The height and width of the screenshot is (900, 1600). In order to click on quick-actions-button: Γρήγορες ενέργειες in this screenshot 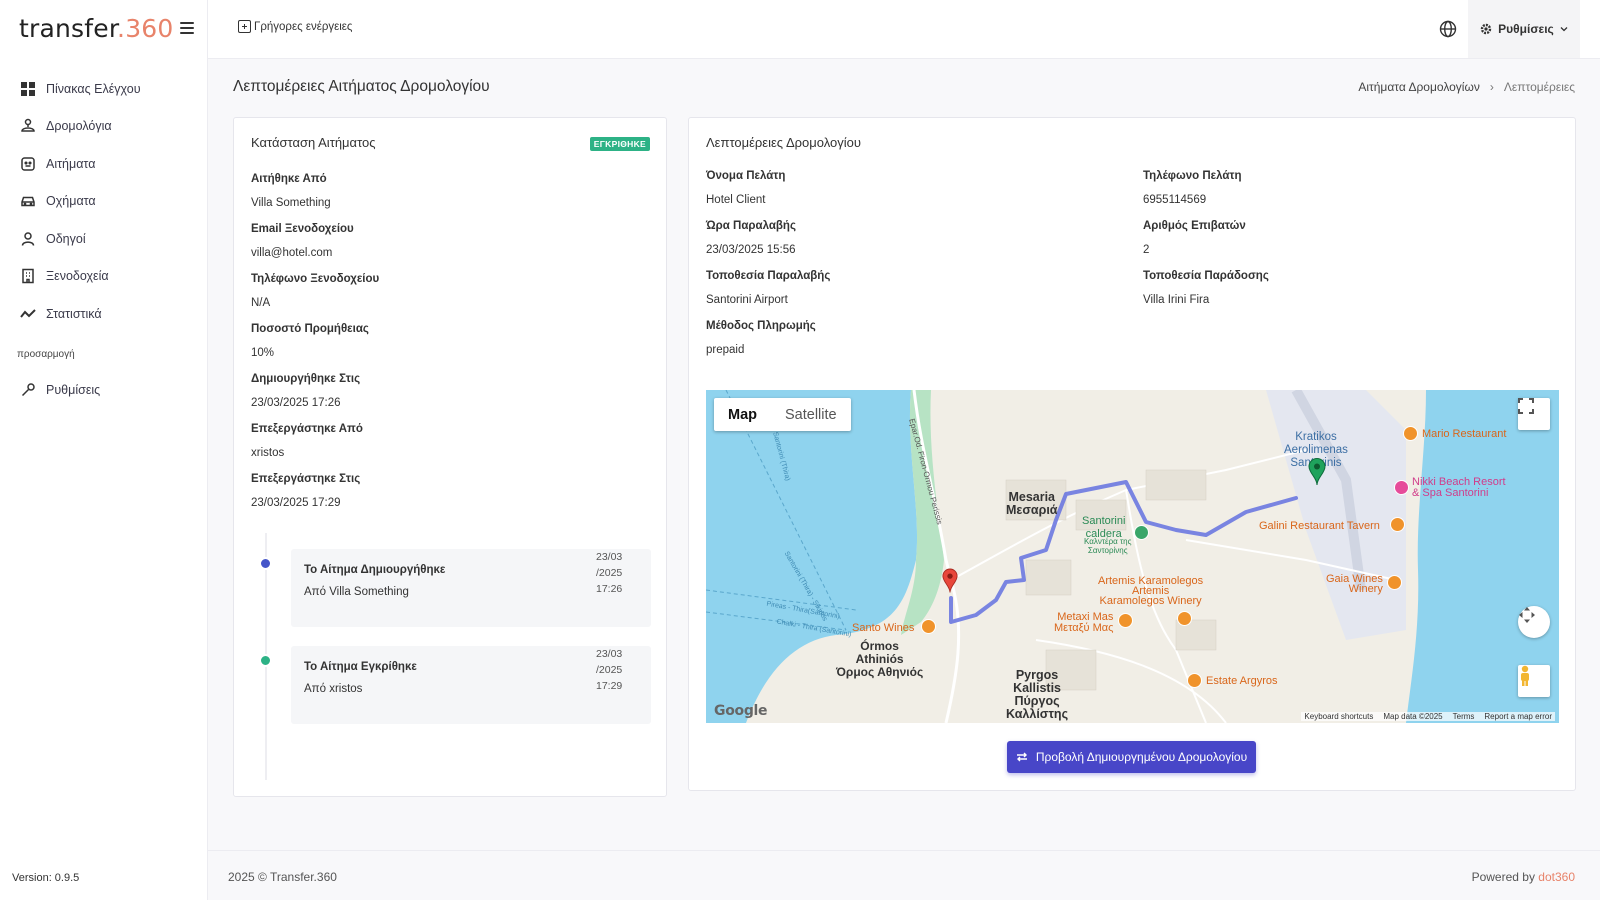, I will do `click(295, 26)`.